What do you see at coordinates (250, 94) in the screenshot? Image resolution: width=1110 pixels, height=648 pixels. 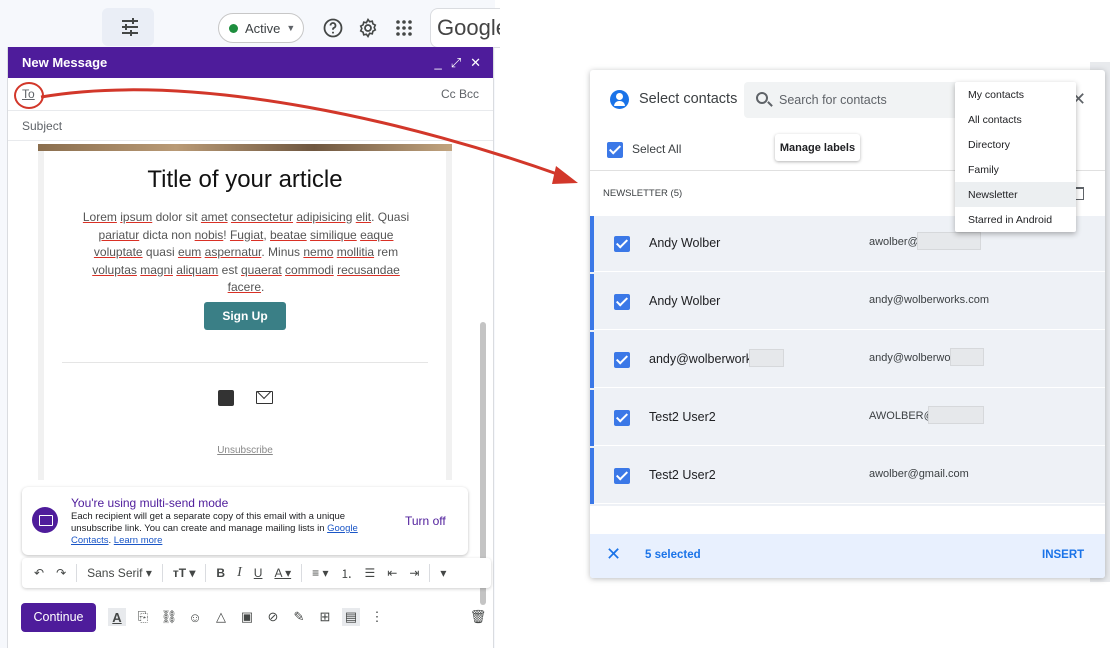 I see `to-field: To Cc Bcc` at bounding box center [250, 94].